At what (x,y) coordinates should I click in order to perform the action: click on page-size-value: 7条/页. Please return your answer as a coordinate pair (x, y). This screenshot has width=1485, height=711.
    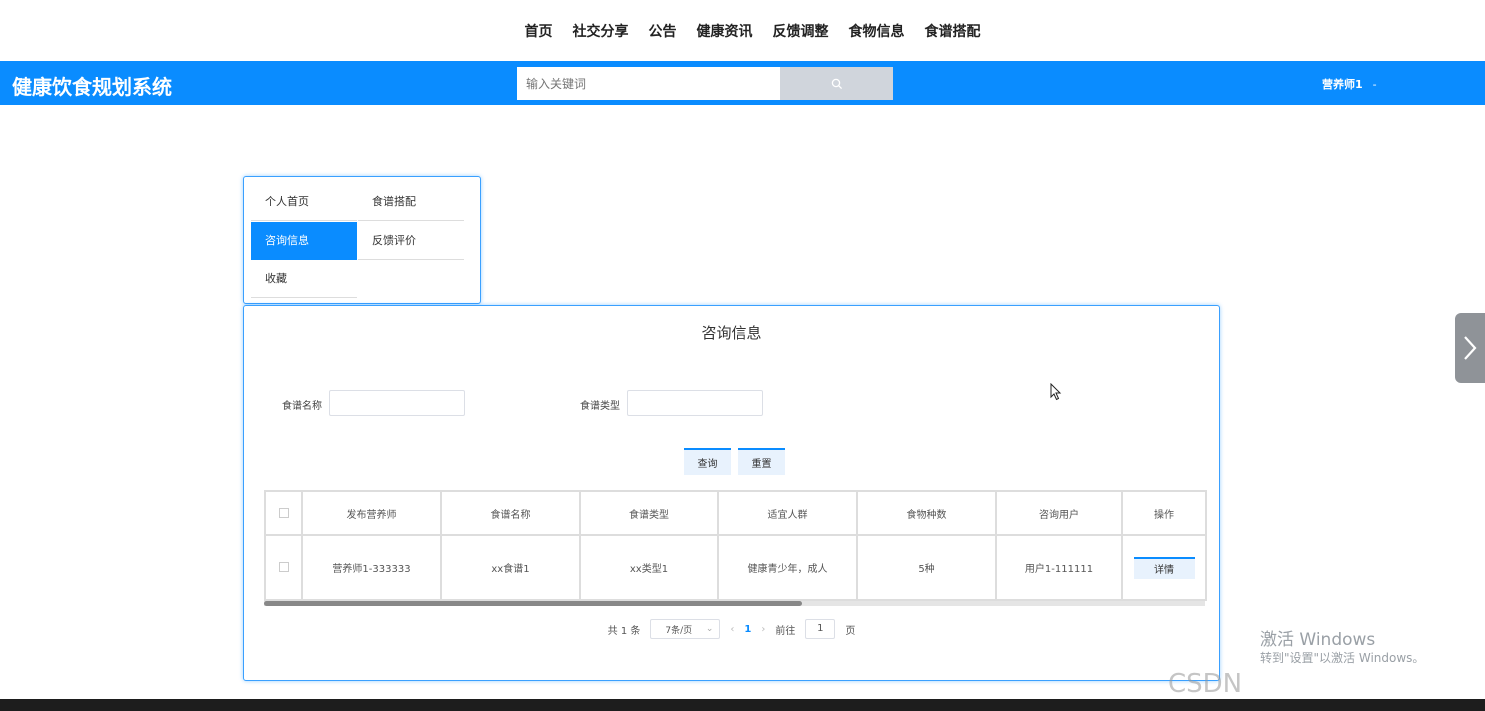
    Looking at the image, I should click on (679, 630).